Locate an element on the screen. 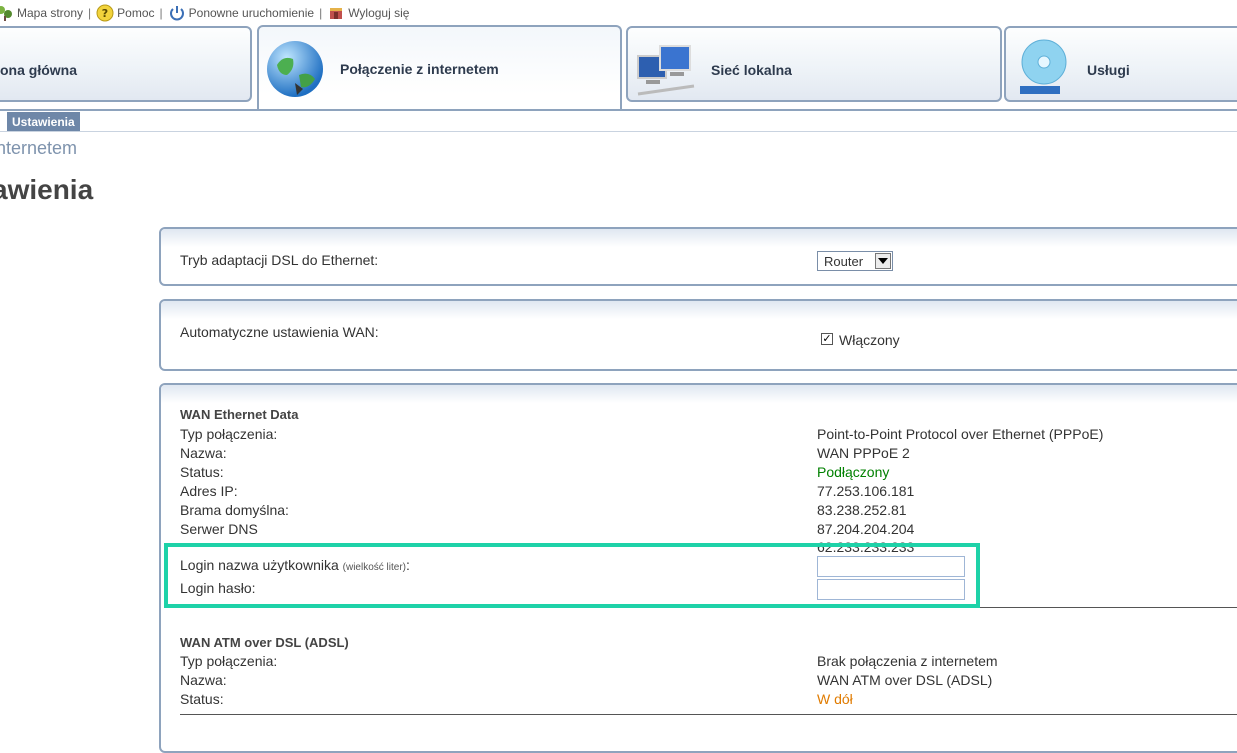 This screenshot has width=1237, height=753. sitemap-link: Mapa strony is located at coordinates (41, 13).